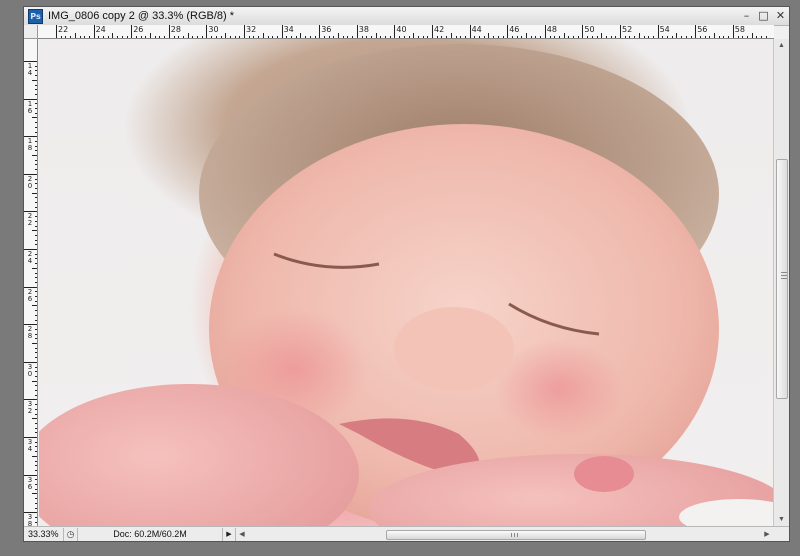  Describe the element at coordinates (780, 16) in the screenshot. I see `close-button: ✕` at that location.